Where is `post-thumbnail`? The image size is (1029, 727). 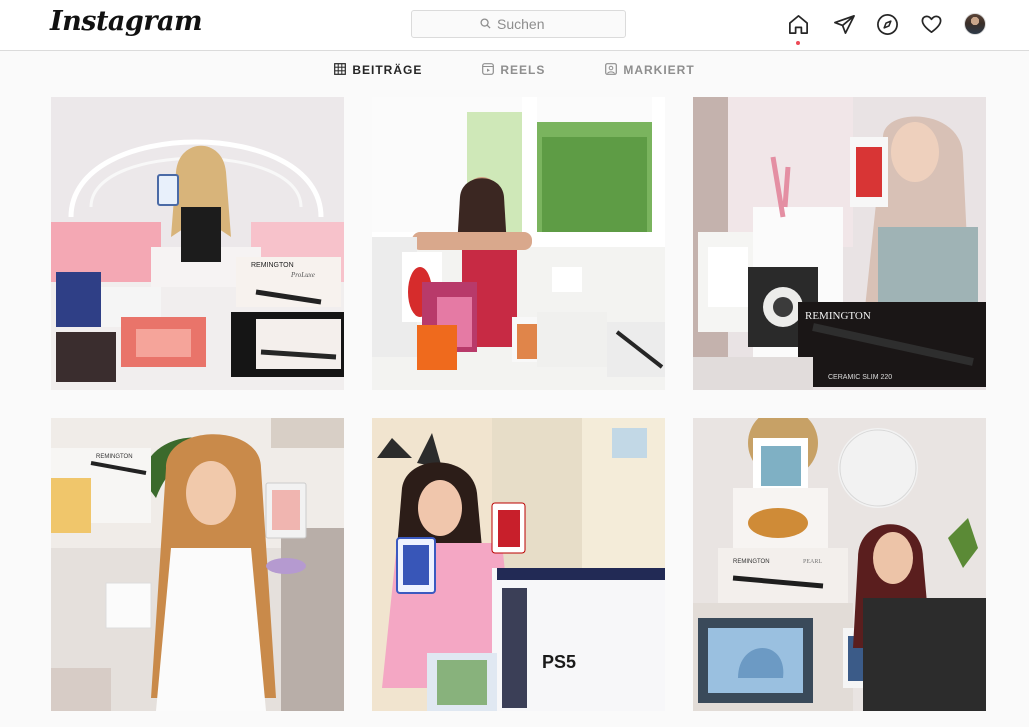 post-thumbnail is located at coordinates (518, 243).